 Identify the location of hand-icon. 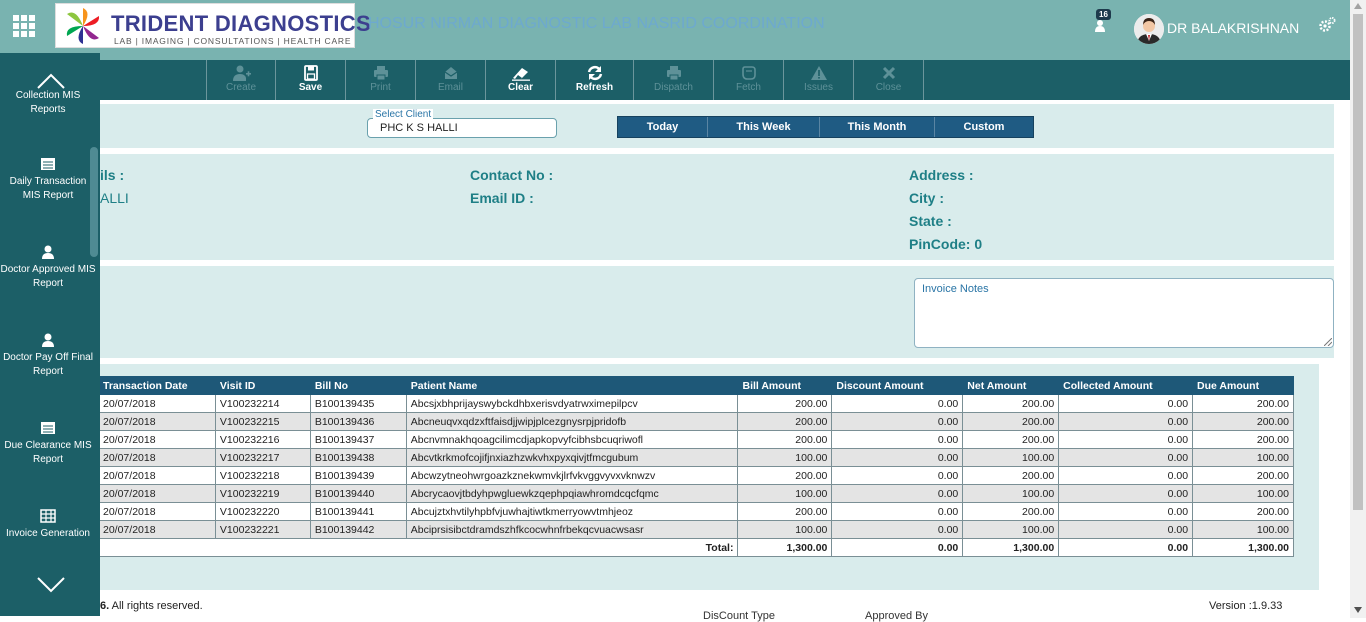
(749, 73).